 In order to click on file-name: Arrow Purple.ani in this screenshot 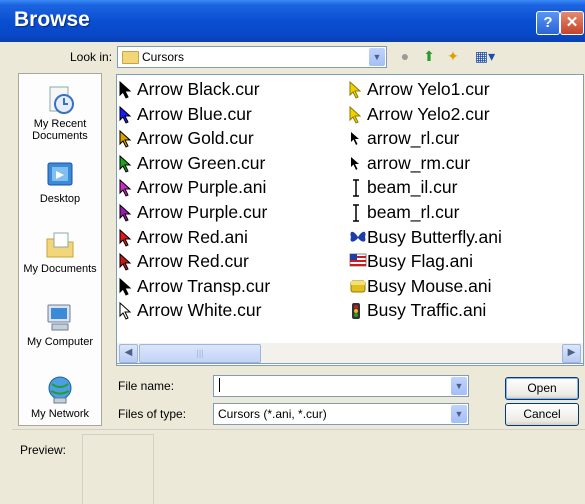, I will do `click(202, 187)`.